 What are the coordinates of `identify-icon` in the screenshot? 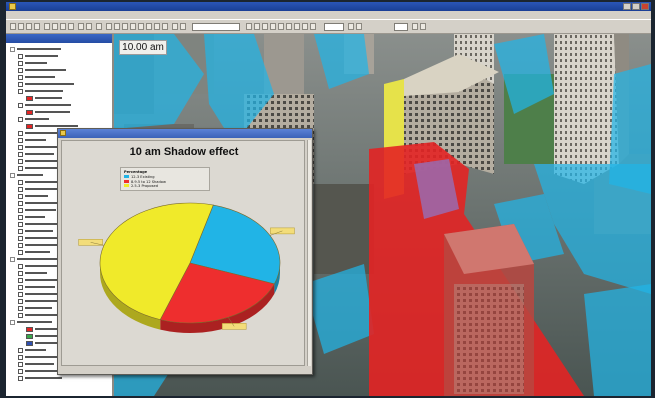 It's located at (165, 26).